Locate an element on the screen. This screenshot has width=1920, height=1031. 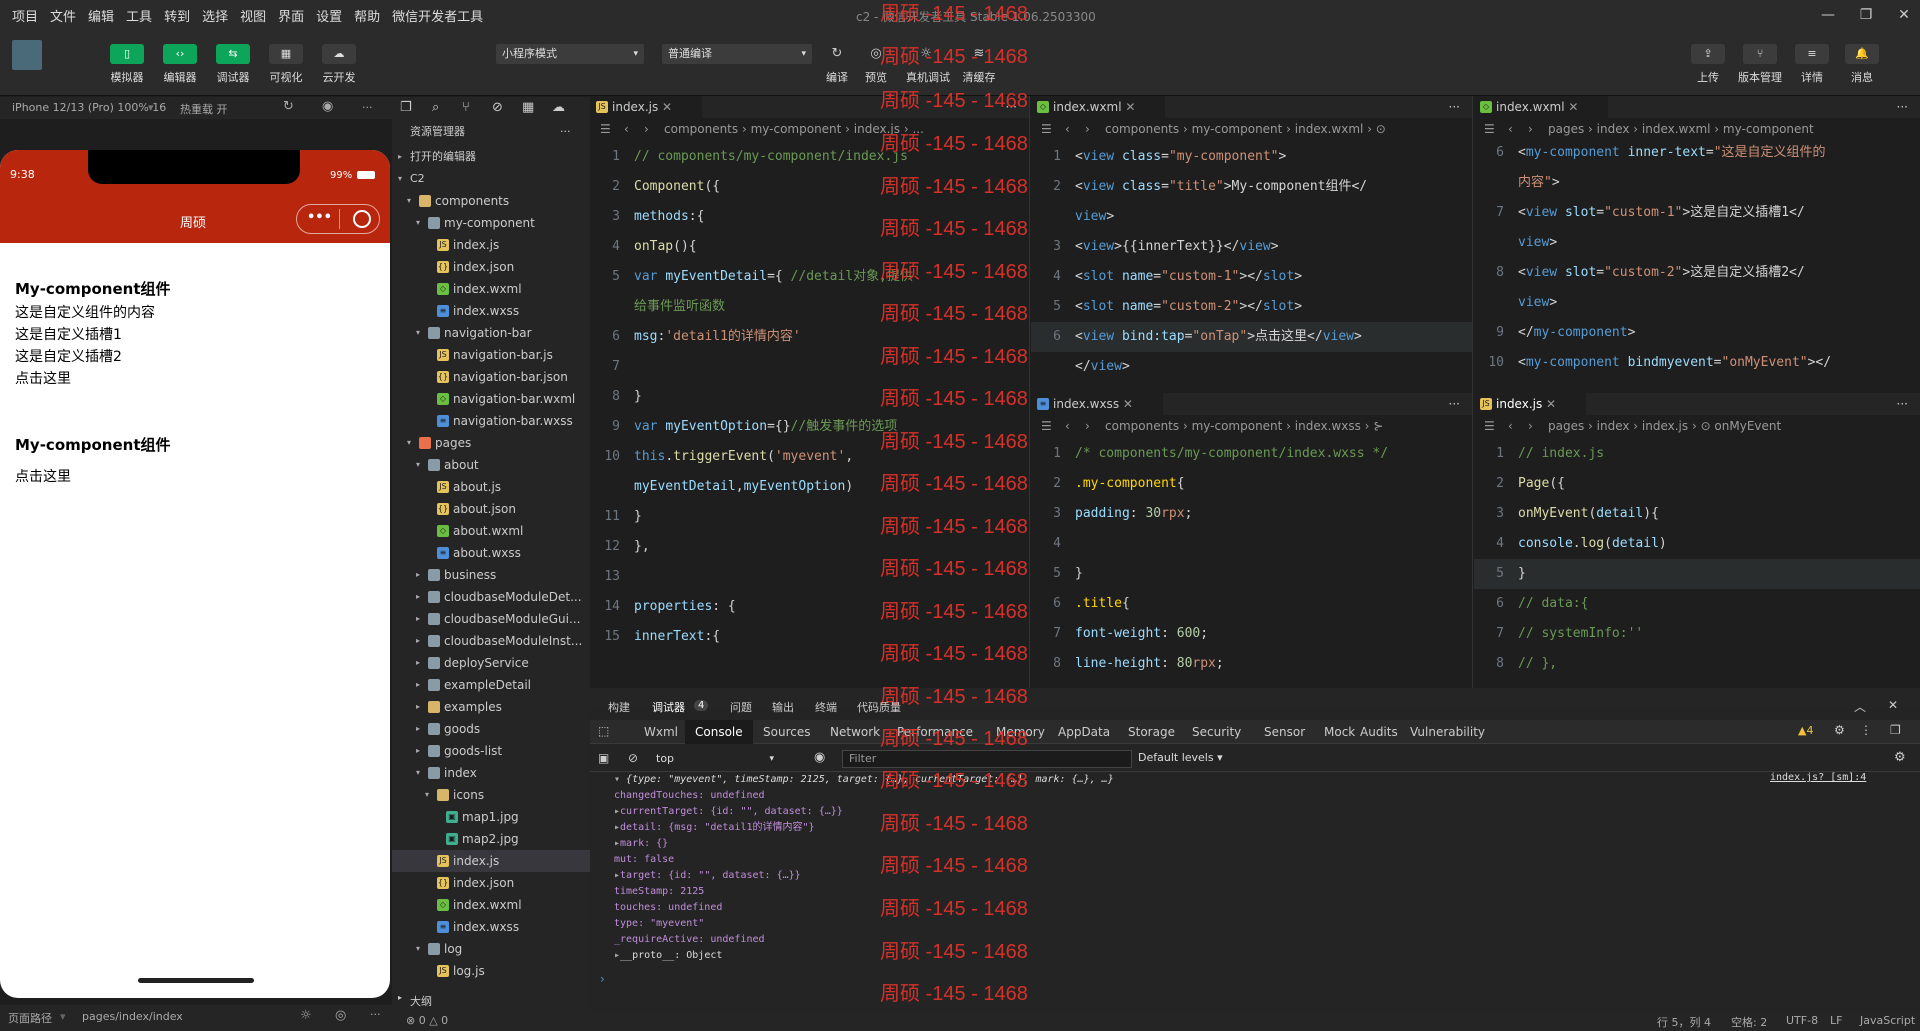
eye-icon: ◎ is located at coordinates (340, 1015).